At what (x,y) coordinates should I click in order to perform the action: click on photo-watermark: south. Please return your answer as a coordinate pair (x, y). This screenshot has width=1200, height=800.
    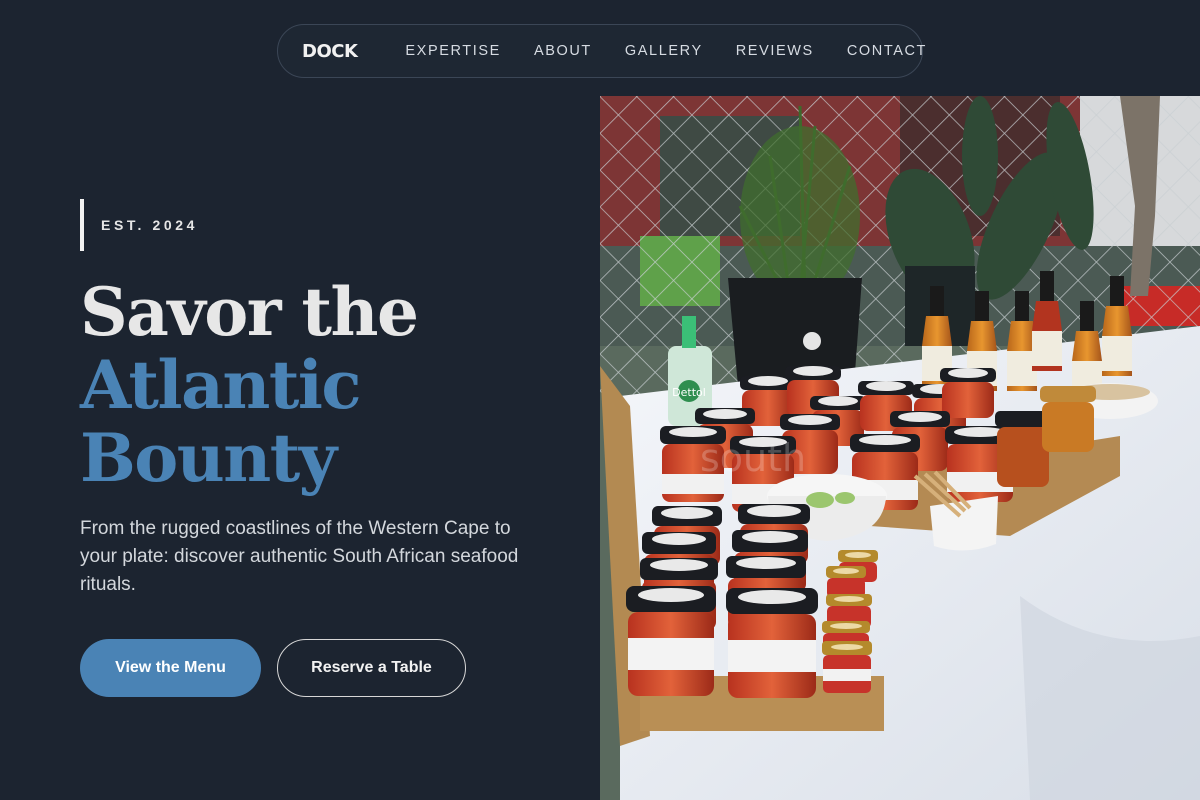
    Looking at the image, I should click on (753, 458).